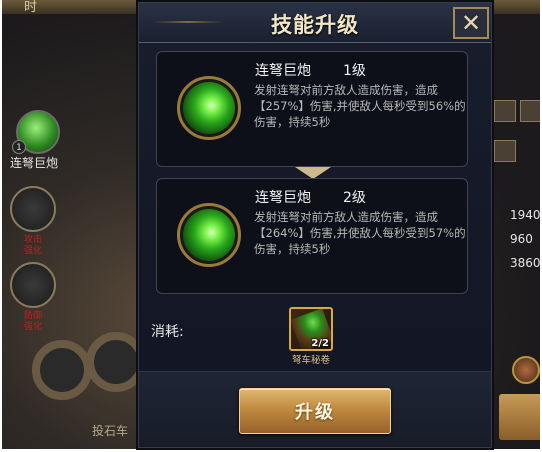  I want to click on current-skill-icon-frame, so click(209, 108).